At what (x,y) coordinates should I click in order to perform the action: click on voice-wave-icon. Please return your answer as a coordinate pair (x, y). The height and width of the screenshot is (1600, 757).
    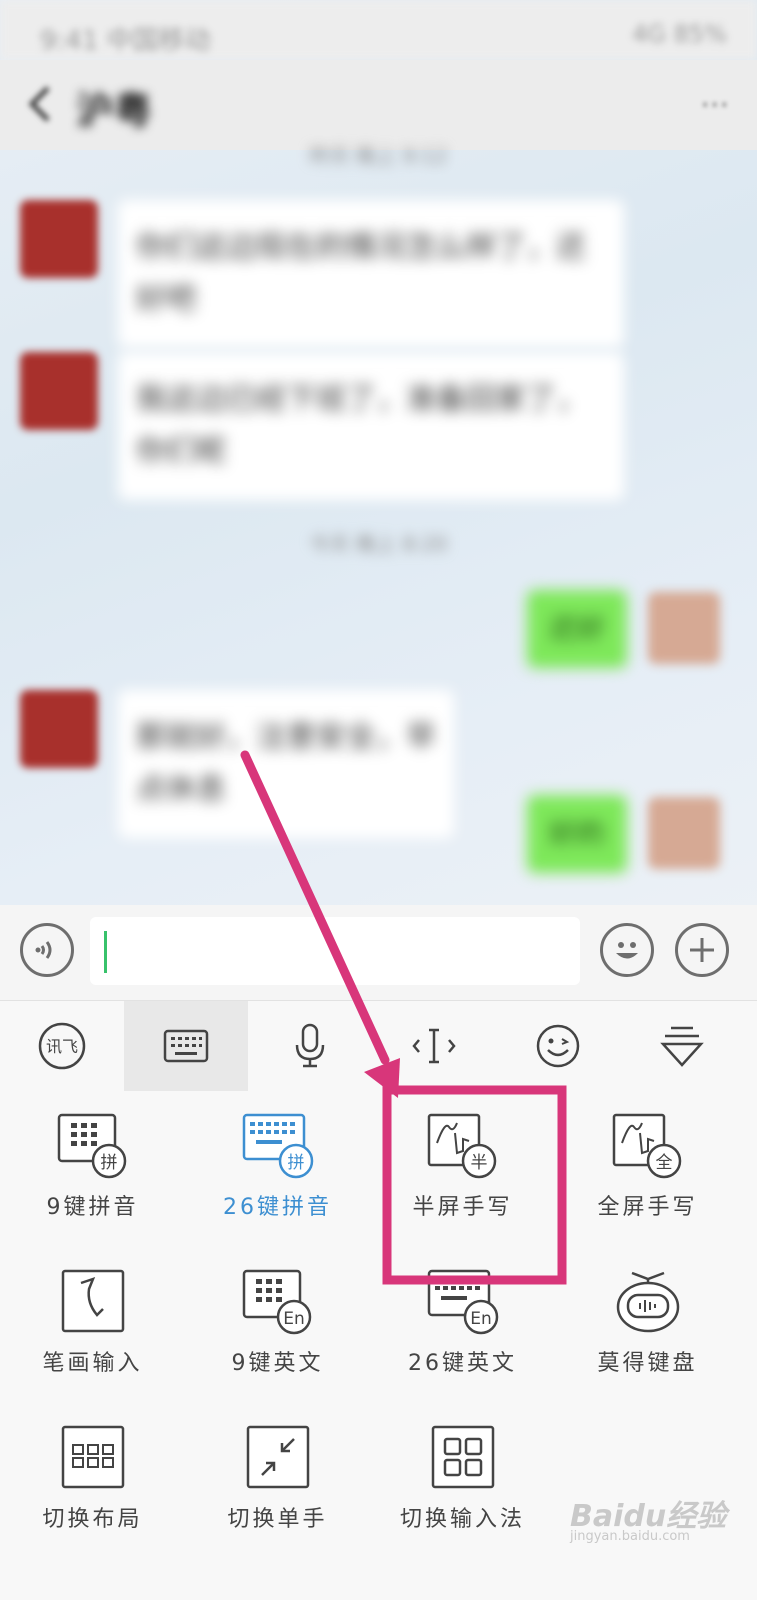
    Looking at the image, I should click on (43, 950).